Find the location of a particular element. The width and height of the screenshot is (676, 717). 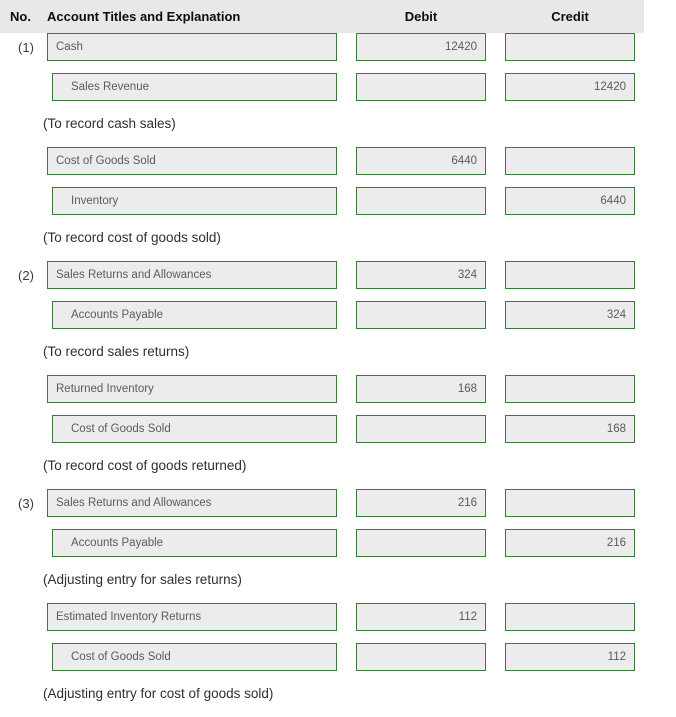

journal-entry-row: (2) Sales Returns and Allowances 324 is located at coordinates (338, 281).